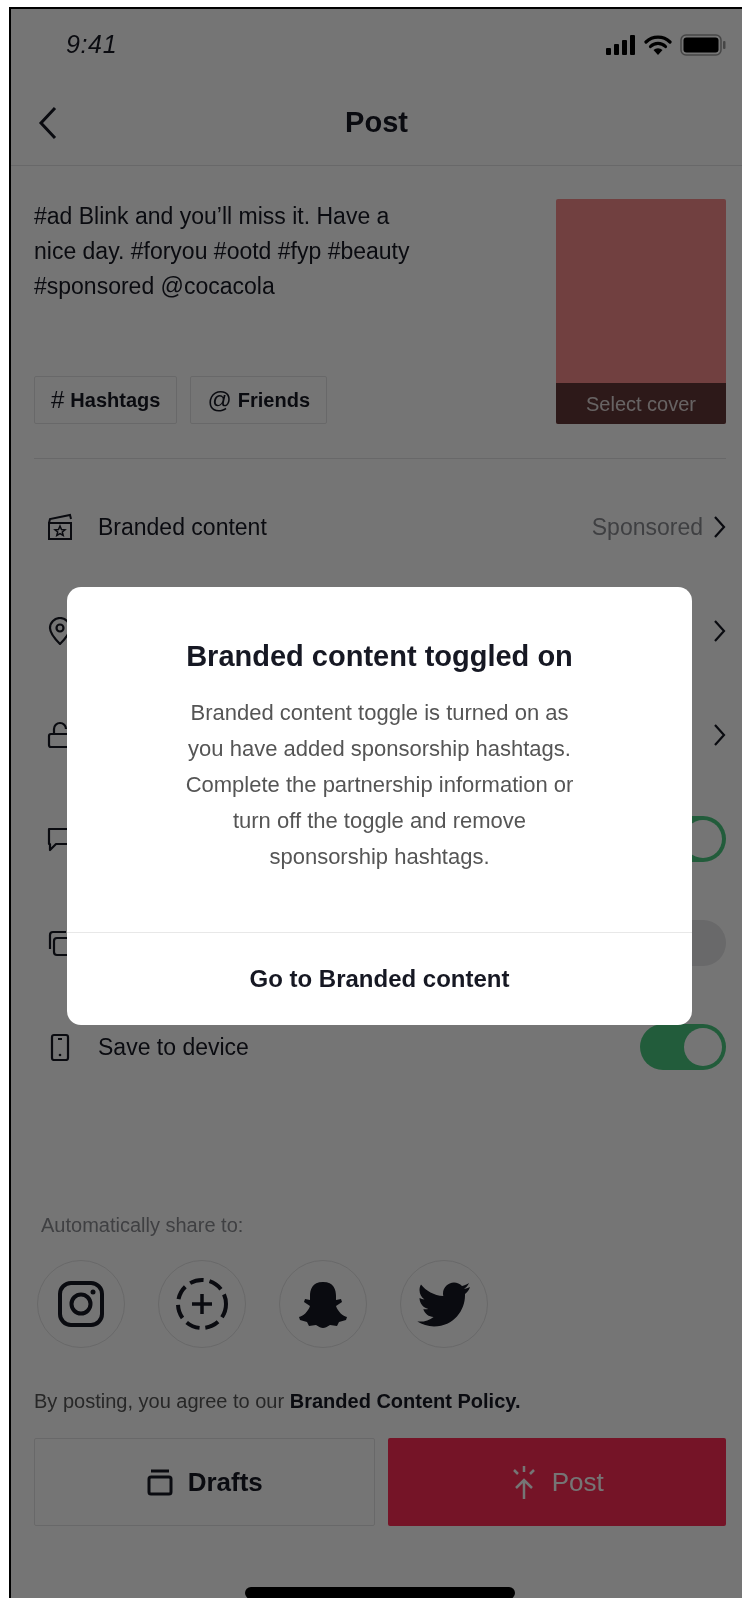 The width and height of the screenshot is (742, 1598). I want to click on setting-label: Branded content, so click(183, 527).